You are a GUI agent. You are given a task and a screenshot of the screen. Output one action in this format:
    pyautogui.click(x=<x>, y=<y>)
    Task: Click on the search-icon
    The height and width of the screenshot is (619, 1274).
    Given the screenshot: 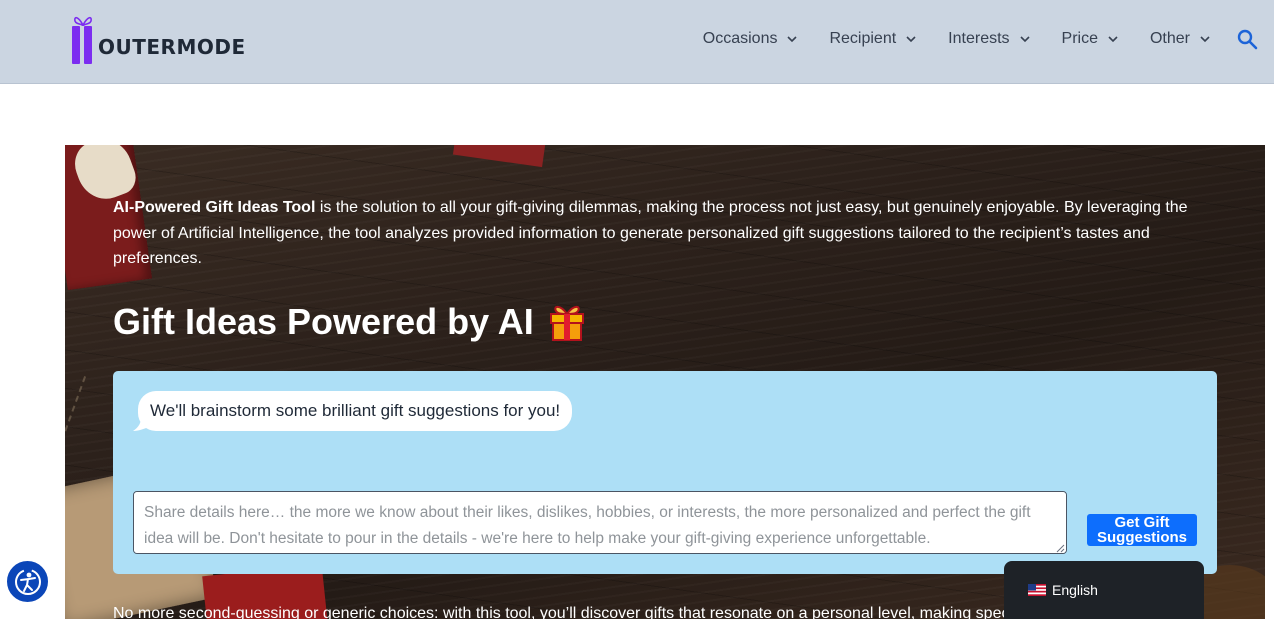 What is the action you would take?
    pyautogui.click(x=1247, y=39)
    